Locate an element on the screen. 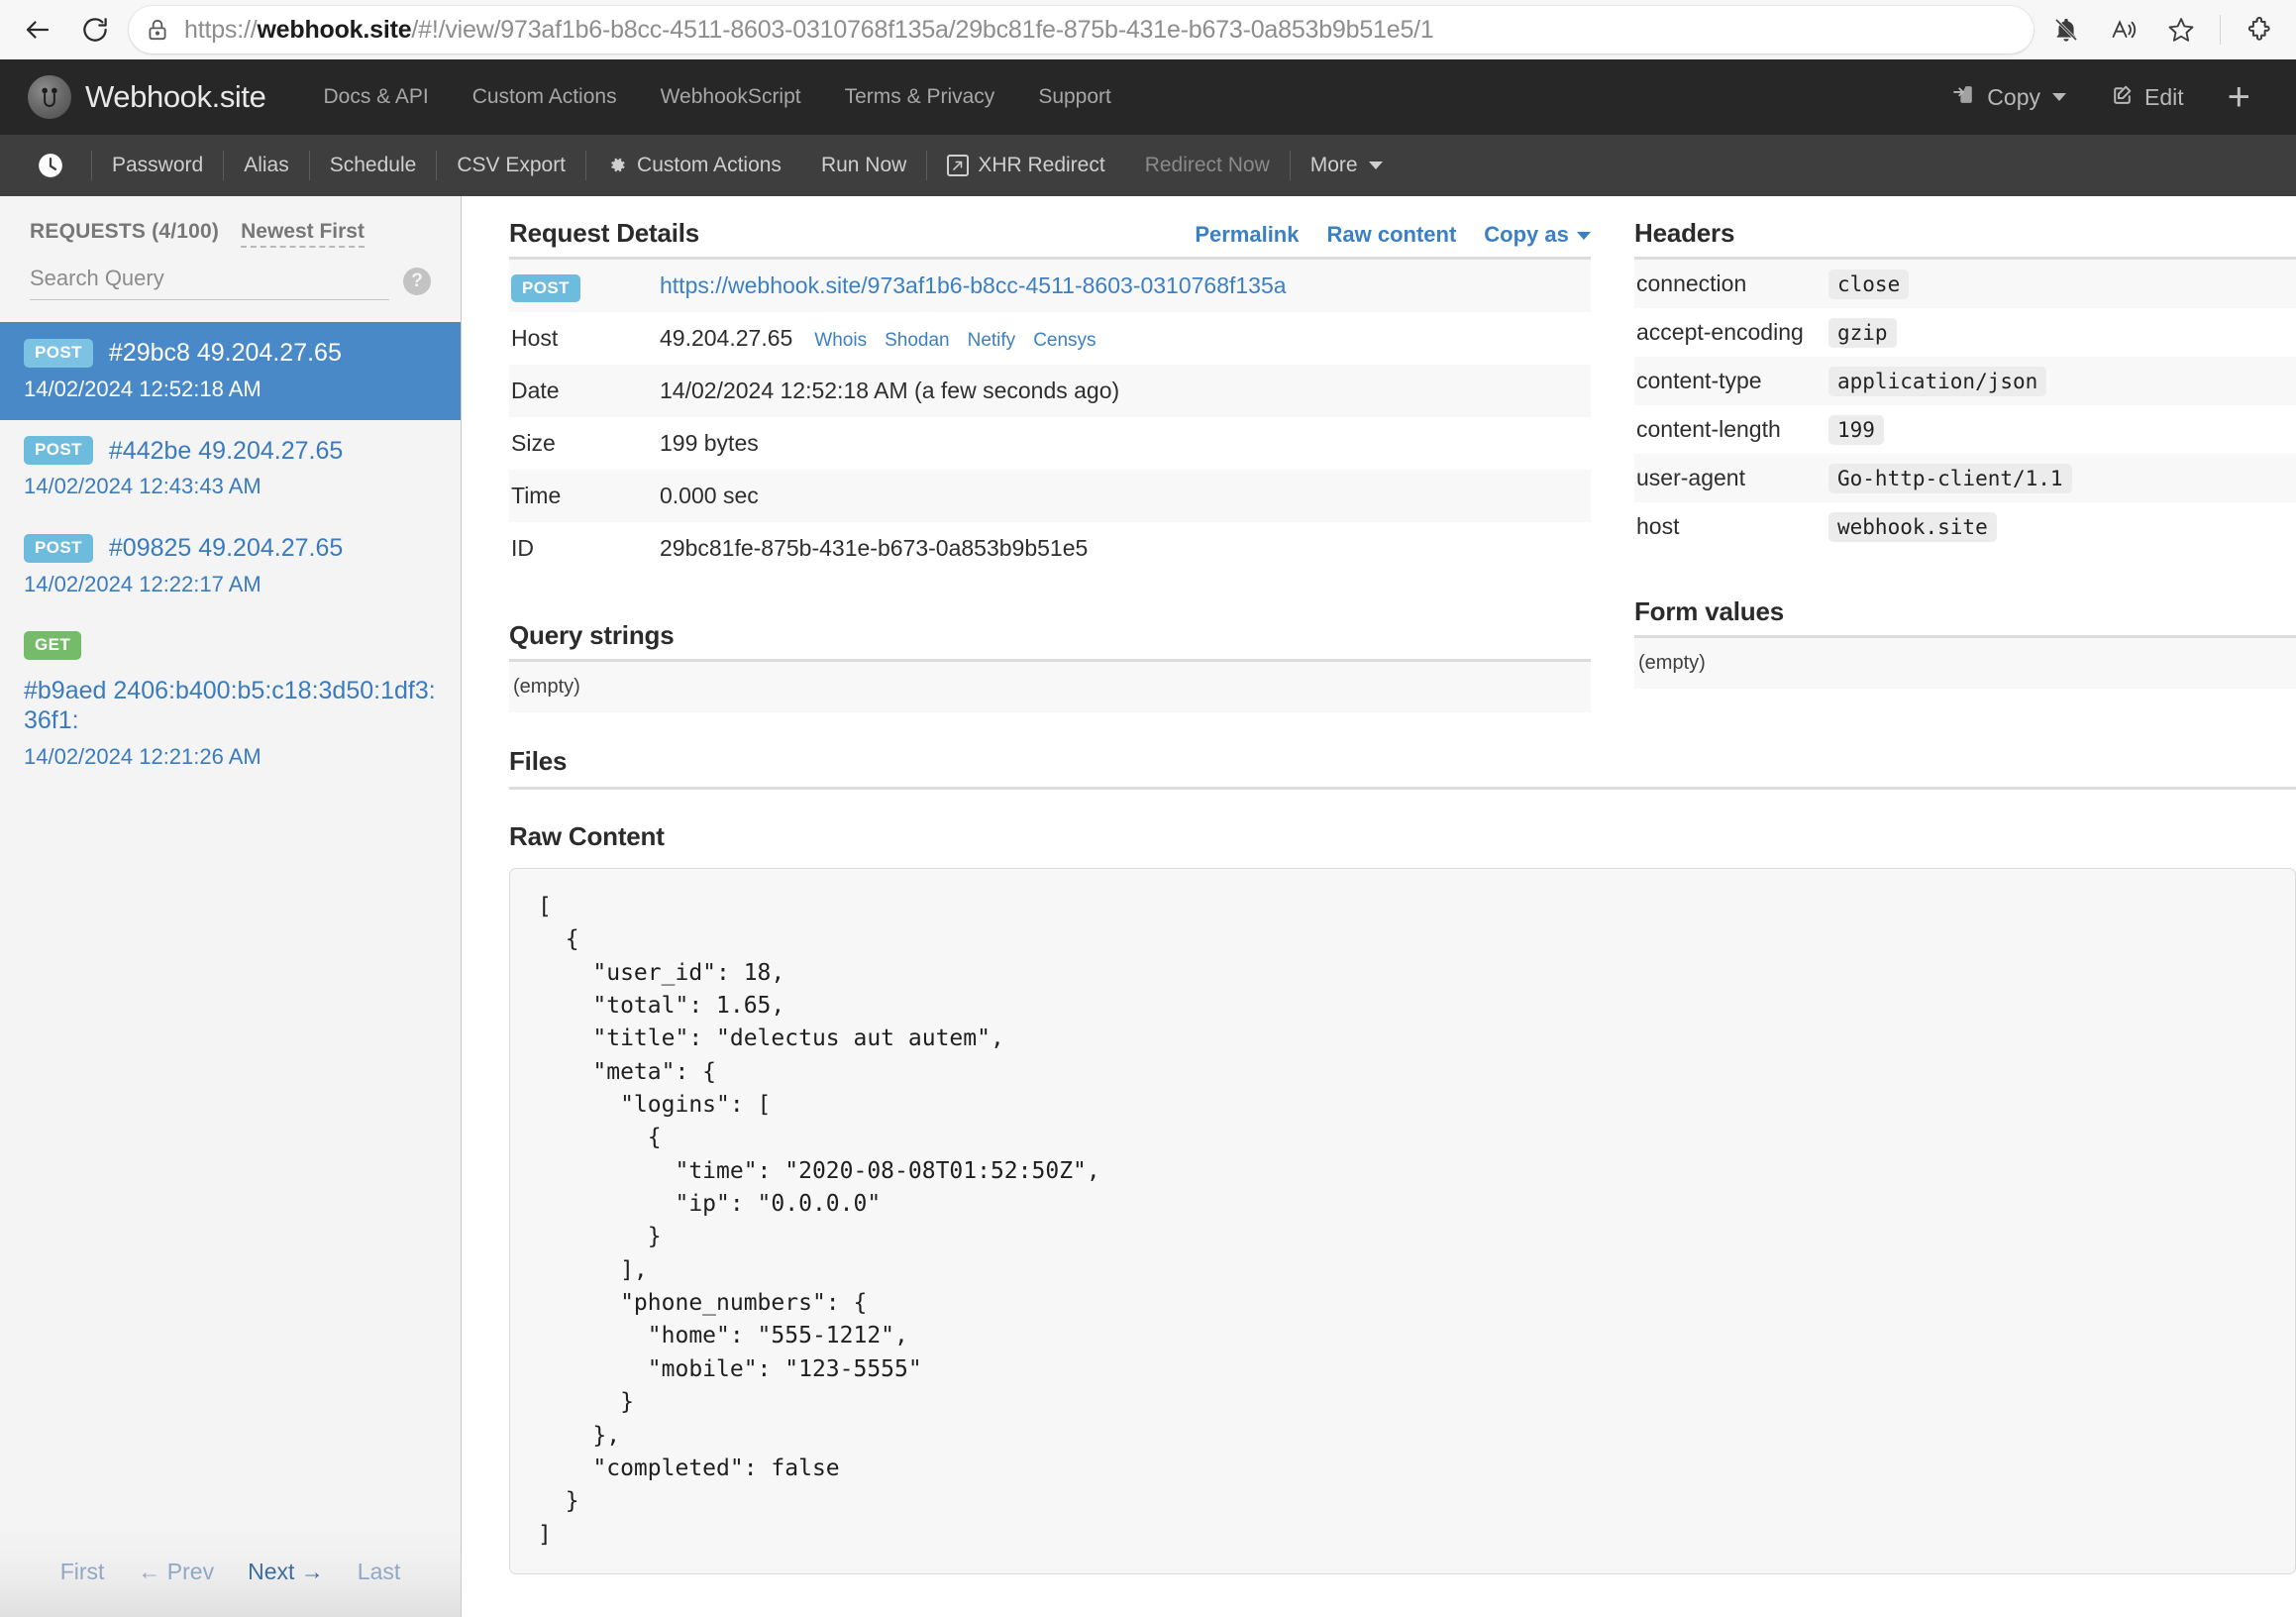 The height and width of the screenshot is (1617, 2296). host-lookup-links: Whois Shodan Netify Censys is located at coordinates (955, 341).